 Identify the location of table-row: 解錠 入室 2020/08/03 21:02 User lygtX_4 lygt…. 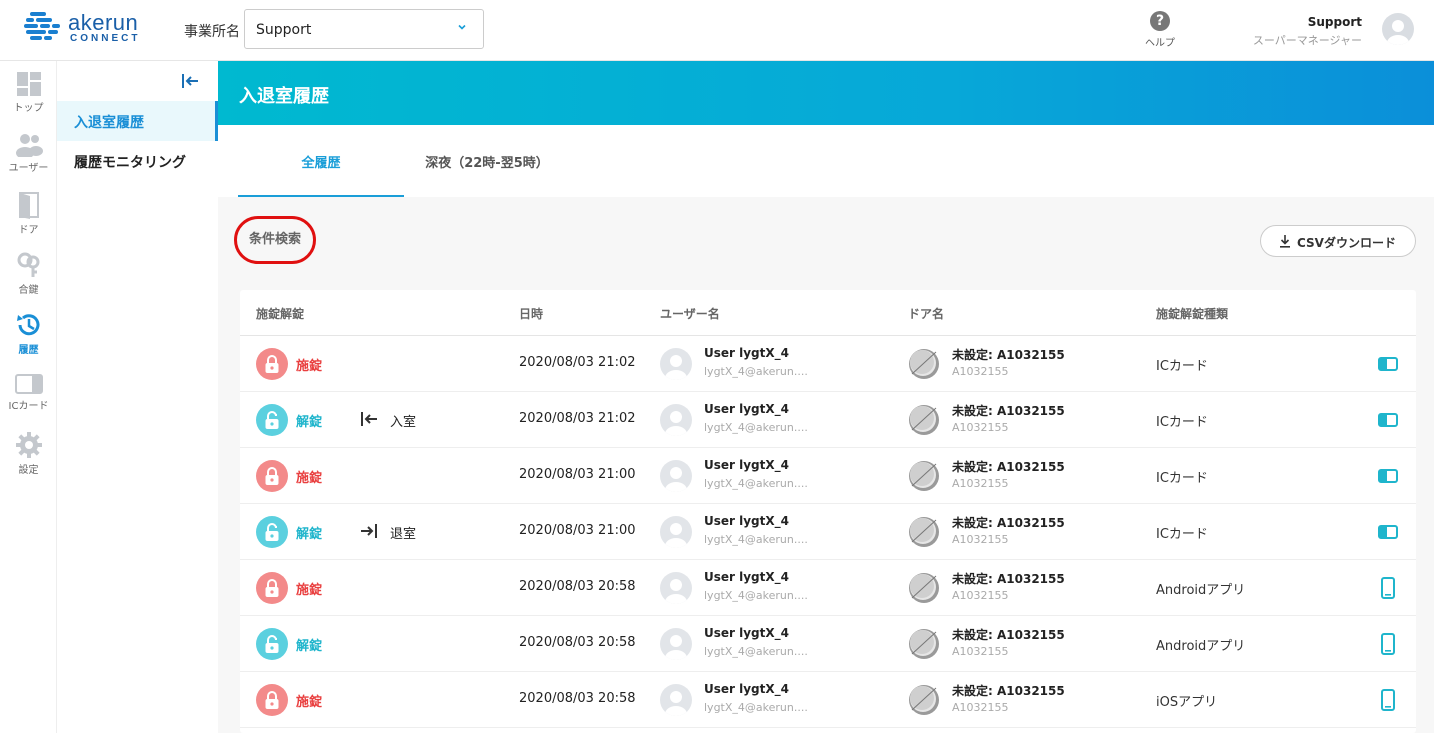
(828, 420).